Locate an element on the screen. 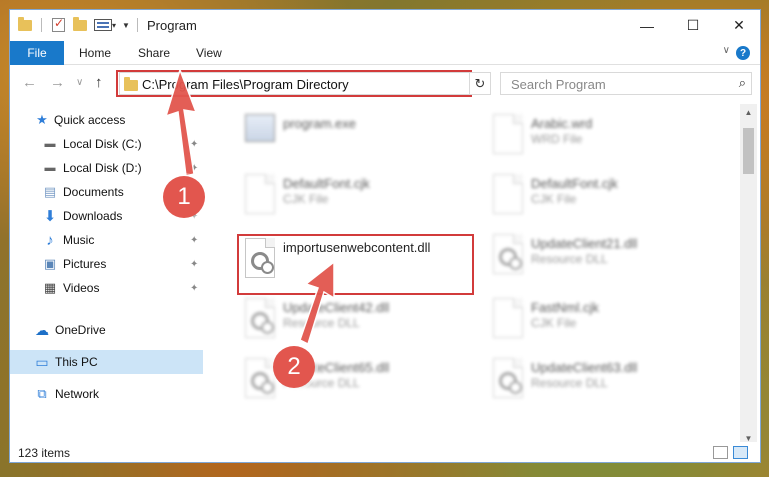 This screenshot has height=477, width=769. file-type: WRD File is located at coordinates (557, 139).